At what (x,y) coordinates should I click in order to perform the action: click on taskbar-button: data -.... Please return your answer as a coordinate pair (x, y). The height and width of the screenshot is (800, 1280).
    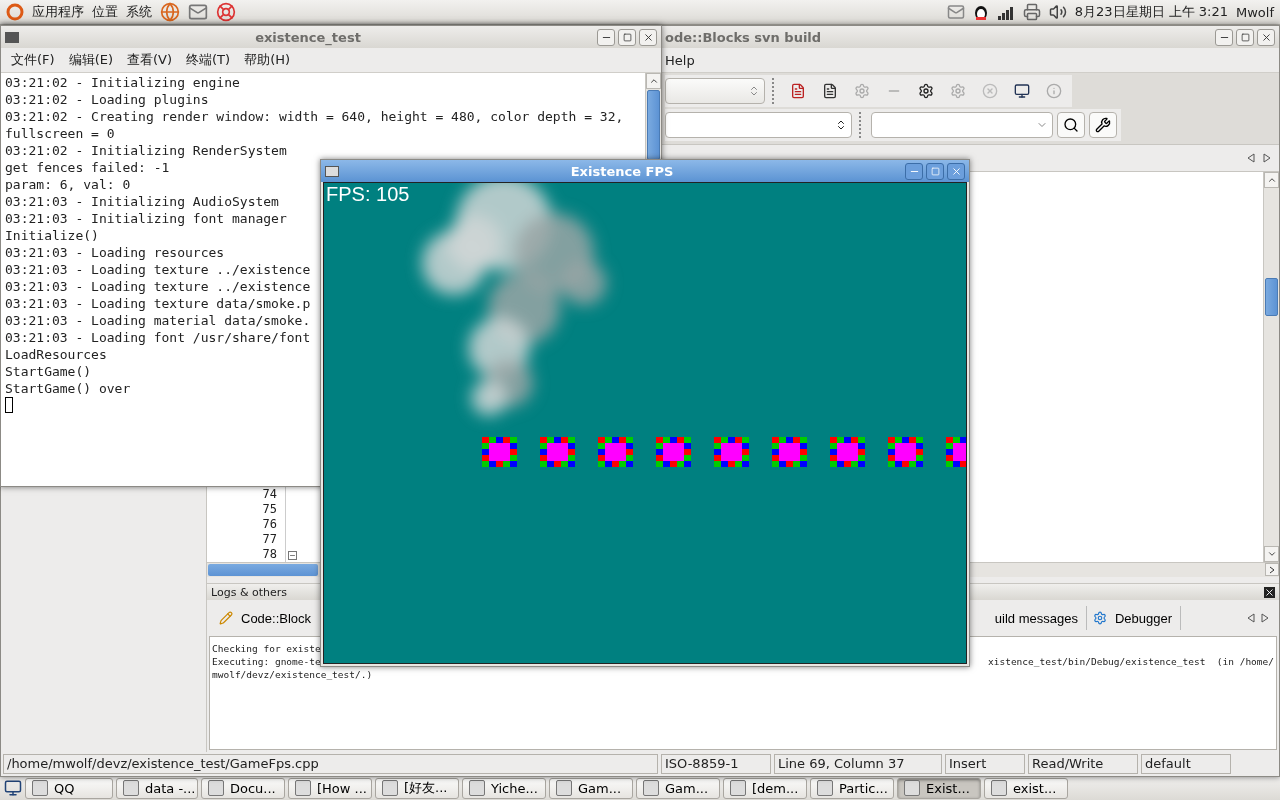
    Looking at the image, I should click on (157, 788).